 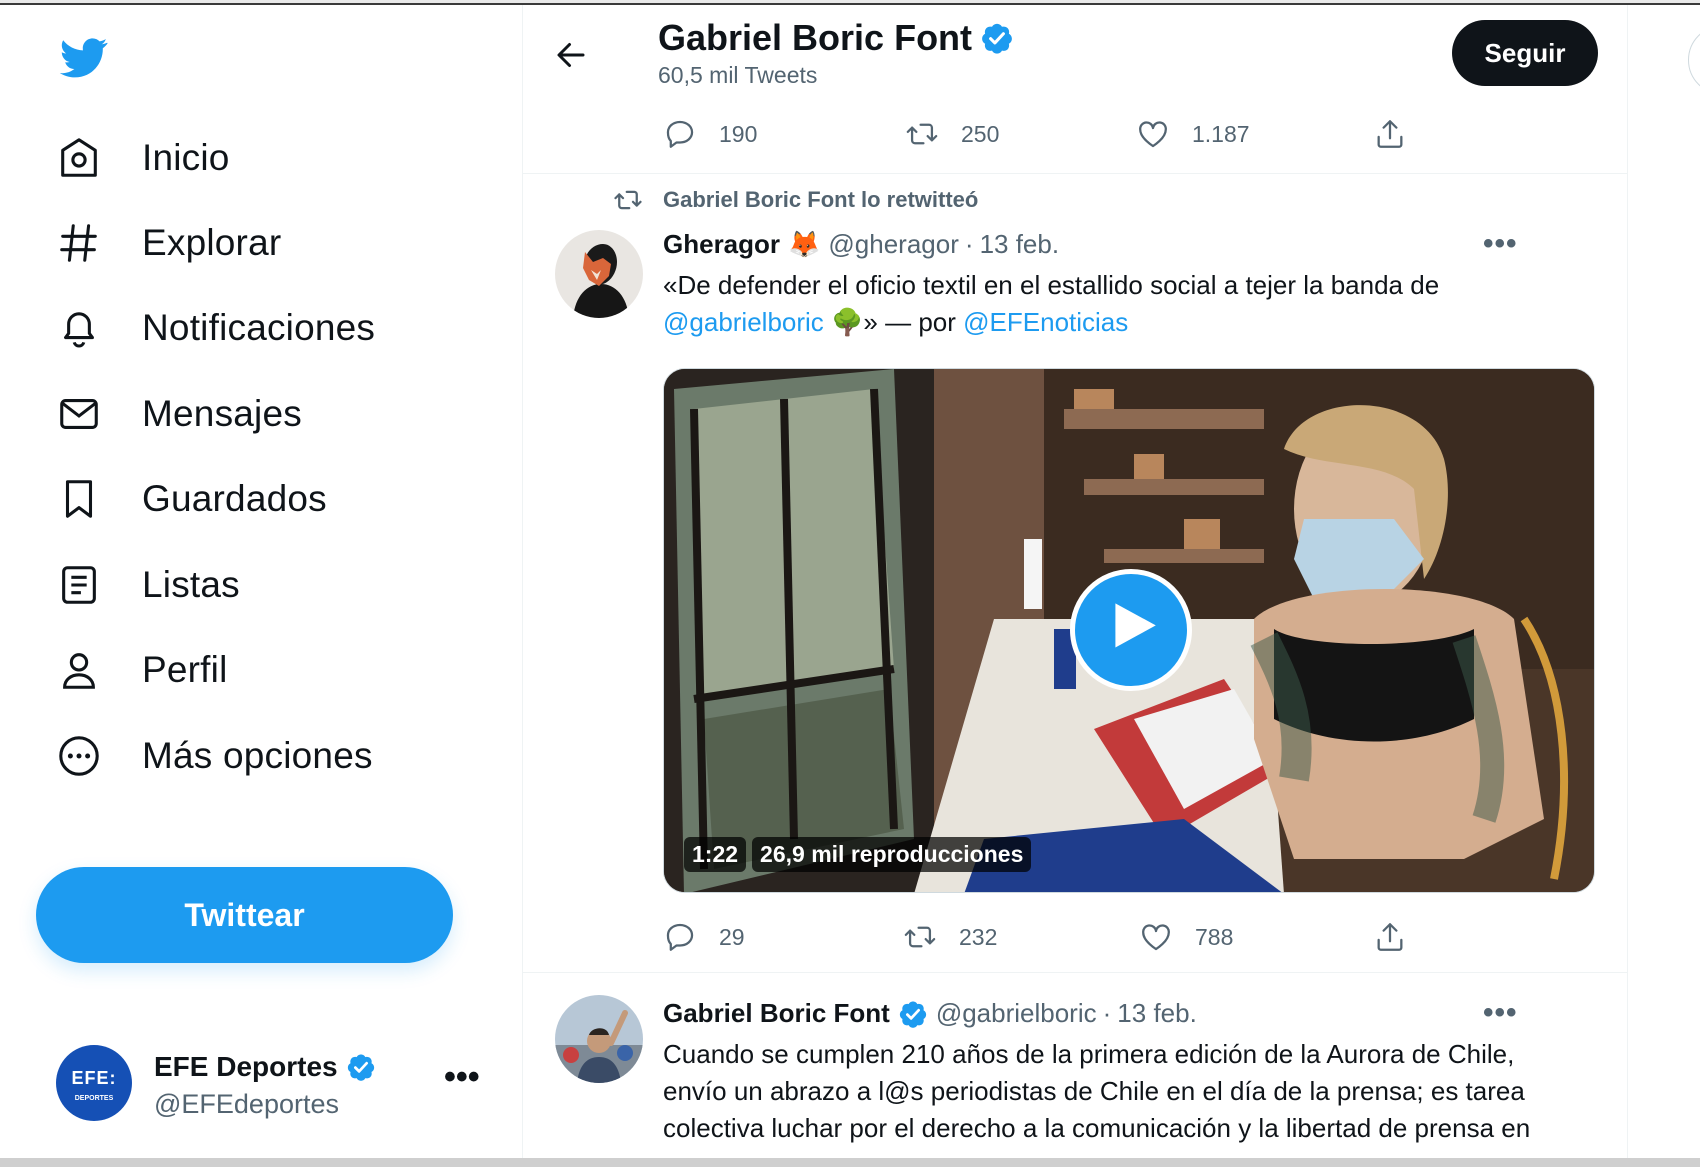 I want to click on play-button, so click(x=1131, y=630).